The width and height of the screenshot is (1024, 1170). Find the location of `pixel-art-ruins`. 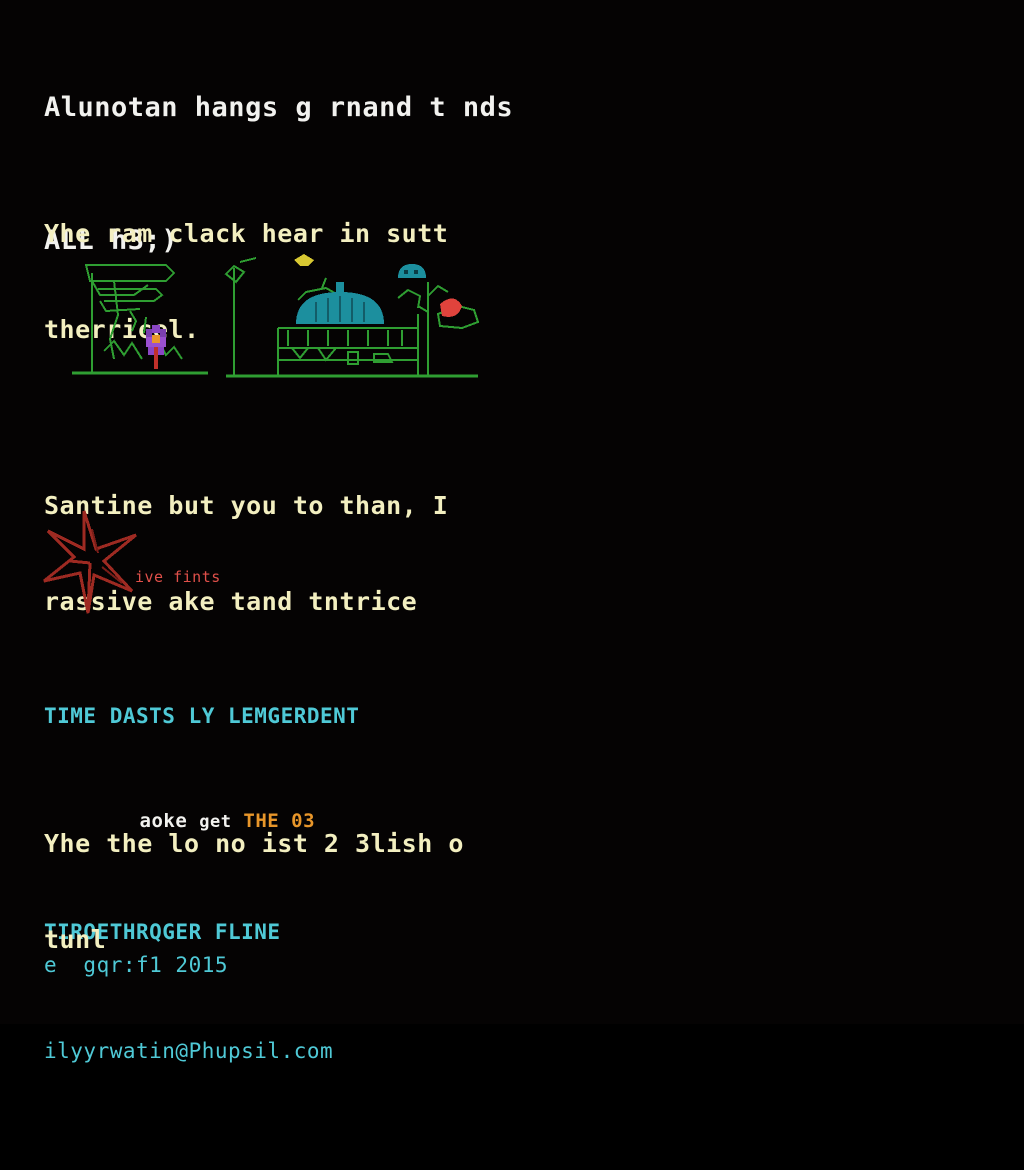

pixel-art-ruins is located at coordinates (140, 319).